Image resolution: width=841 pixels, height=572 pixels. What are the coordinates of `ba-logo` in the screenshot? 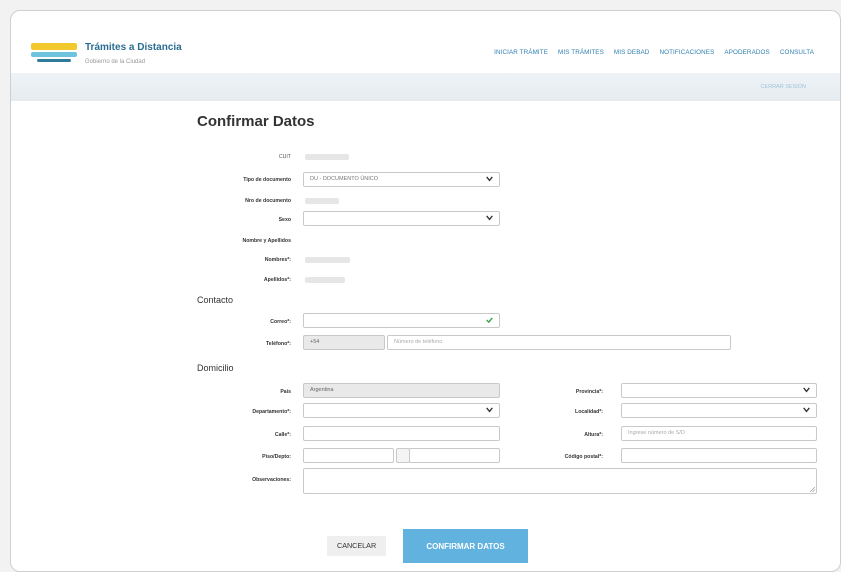 It's located at (54, 52).